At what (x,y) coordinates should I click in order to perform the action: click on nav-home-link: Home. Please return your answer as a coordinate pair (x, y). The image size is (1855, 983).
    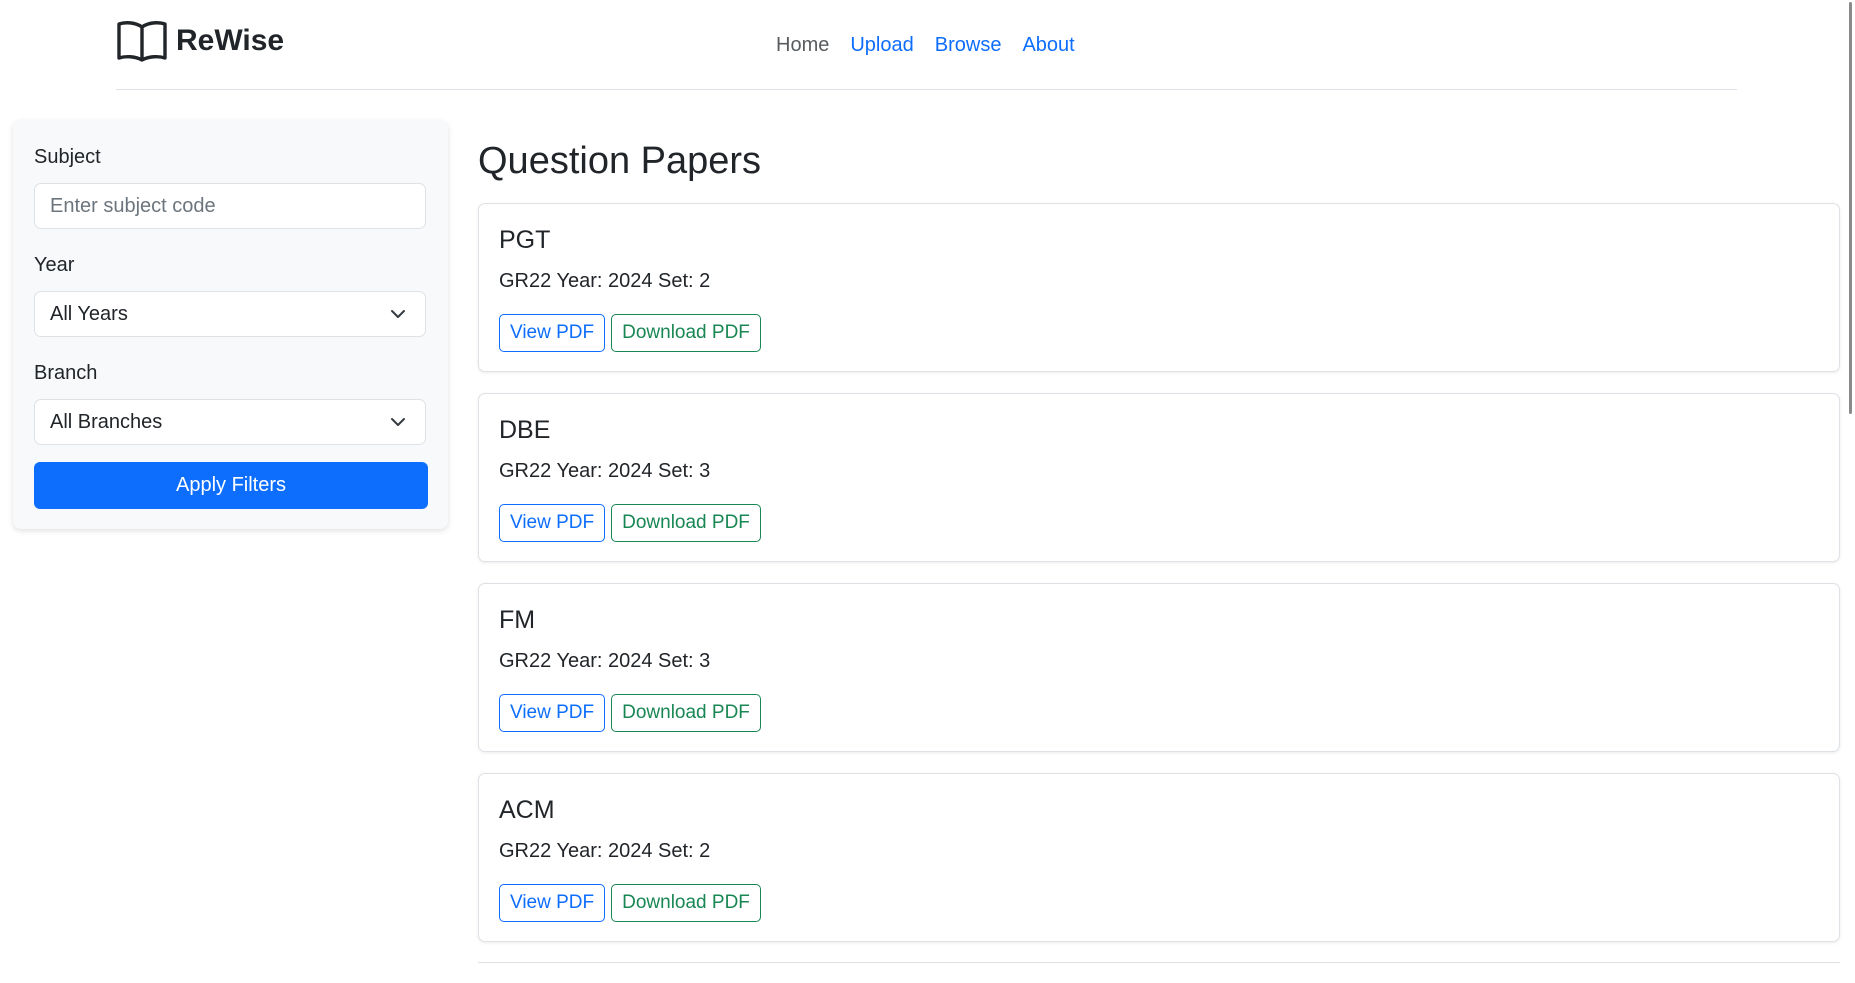
    Looking at the image, I should click on (802, 45).